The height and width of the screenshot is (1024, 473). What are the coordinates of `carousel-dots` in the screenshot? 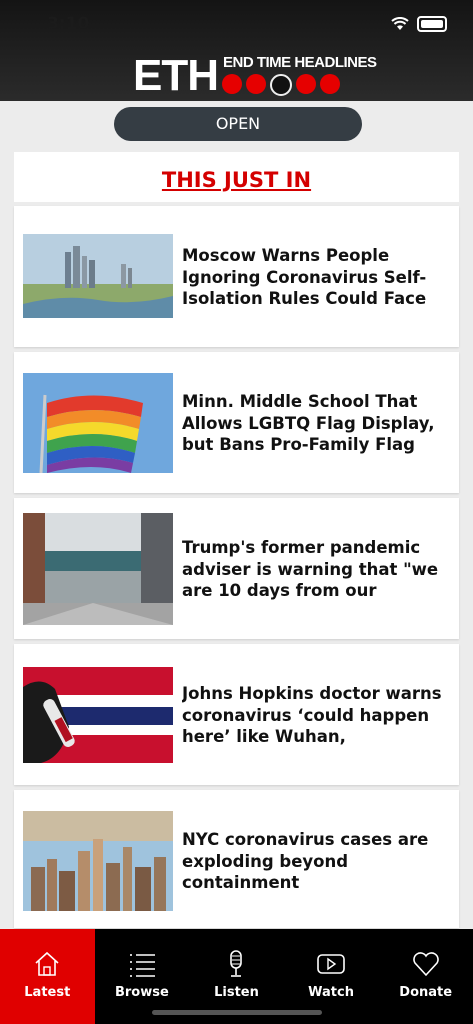 It's located at (281, 85).